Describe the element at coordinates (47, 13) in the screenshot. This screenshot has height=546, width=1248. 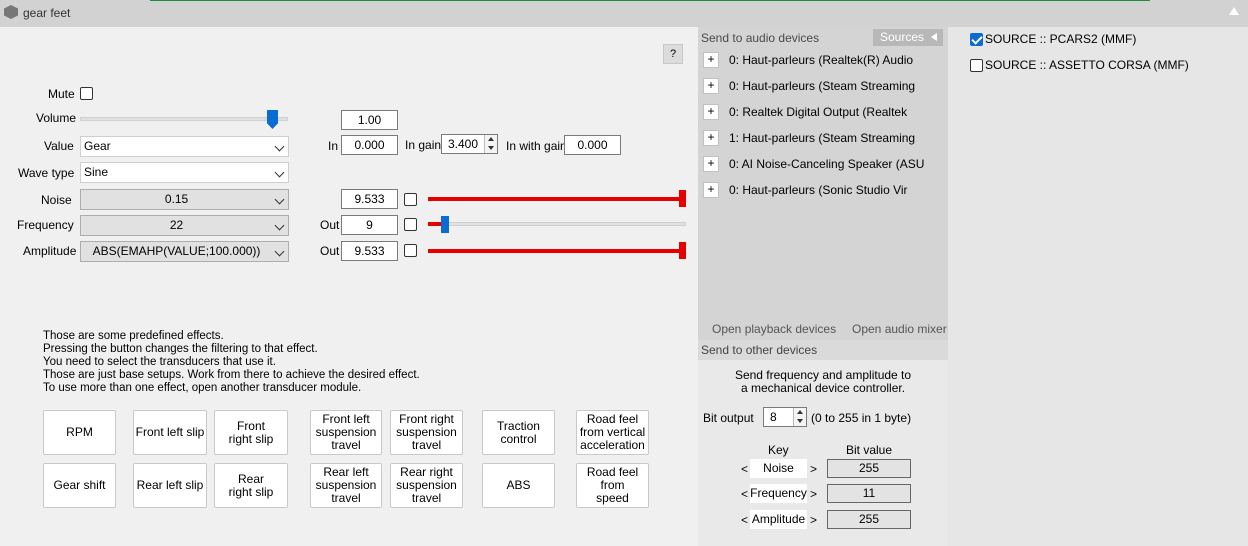
I see `window-title: gear feet` at that location.